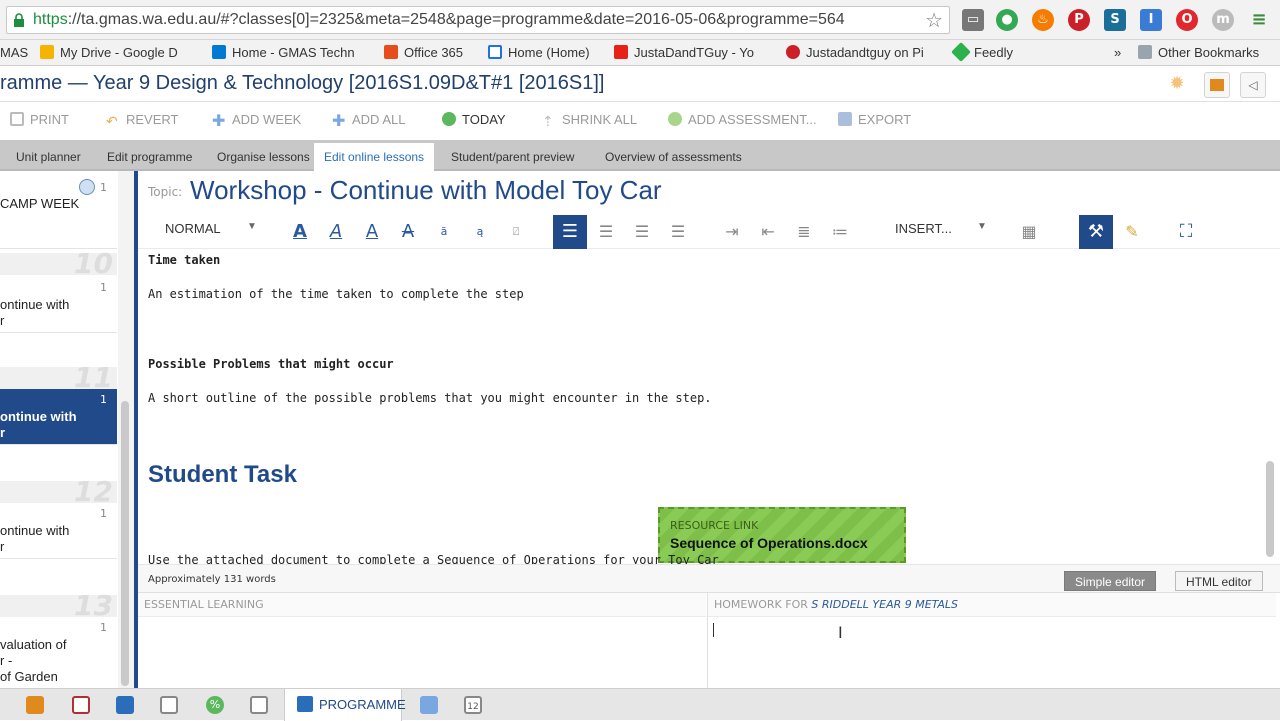 The width and height of the screenshot is (1280, 721). I want to click on tab-student-parent-preview: Student/parent preview, so click(512, 157).